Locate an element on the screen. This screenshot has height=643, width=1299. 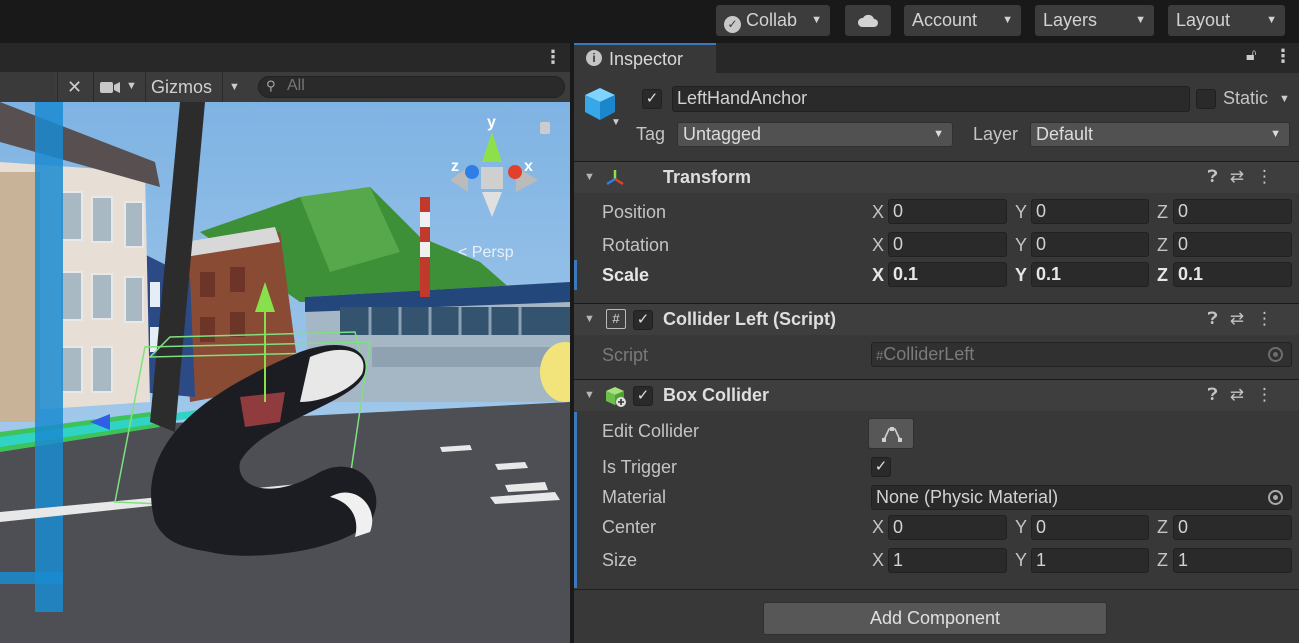
tools-icon: ✕ is located at coordinates (74, 87).